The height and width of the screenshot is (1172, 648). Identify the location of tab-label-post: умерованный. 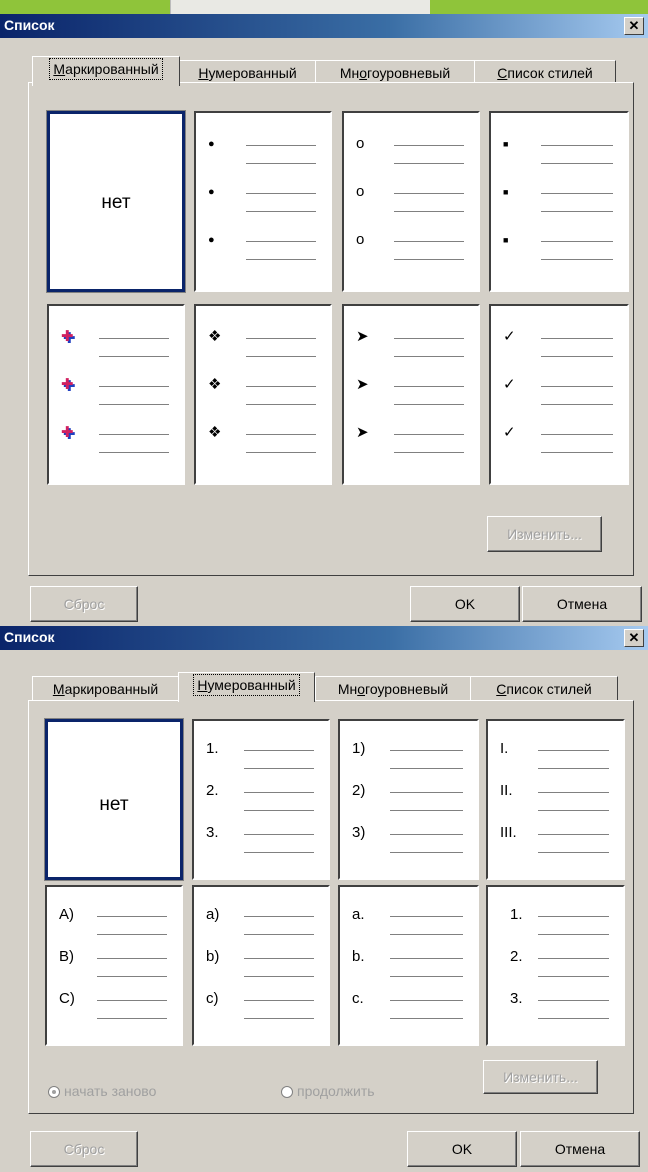
(251, 685).